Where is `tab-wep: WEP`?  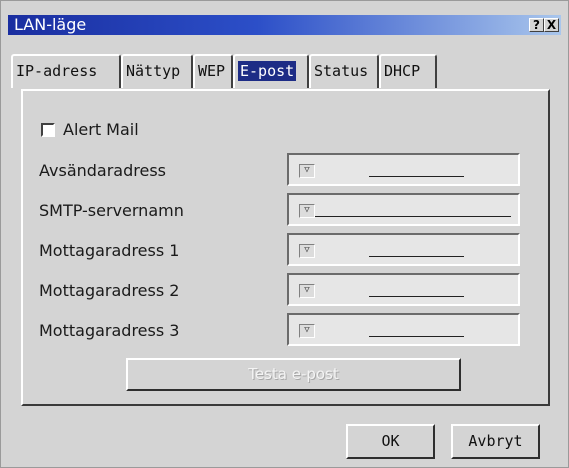 tab-wep: WEP is located at coordinates (213, 71).